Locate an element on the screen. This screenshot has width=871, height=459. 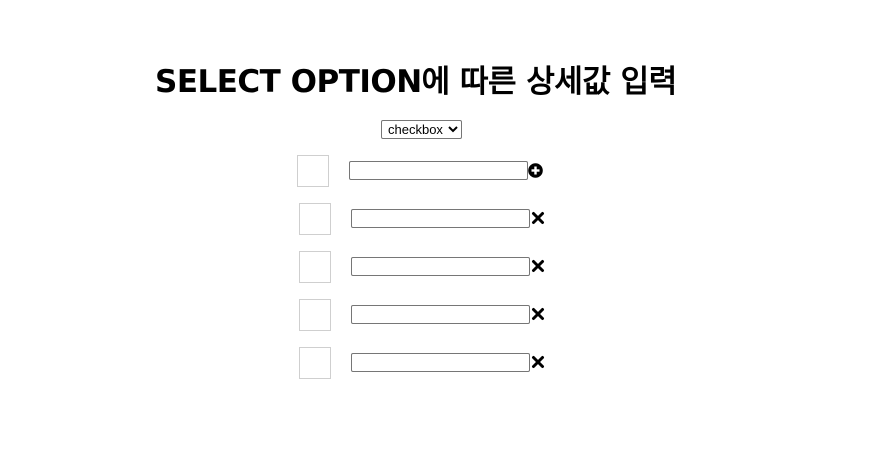
page-title: SELECT OPTION에 따른 상세값 입력 is located at coordinates (416, 82).